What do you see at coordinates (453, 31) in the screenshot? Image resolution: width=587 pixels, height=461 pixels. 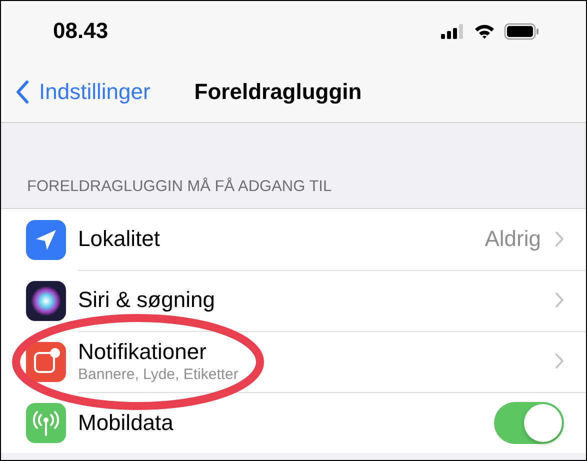 I see `cellular-signal-icon` at bounding box center [453, 31].